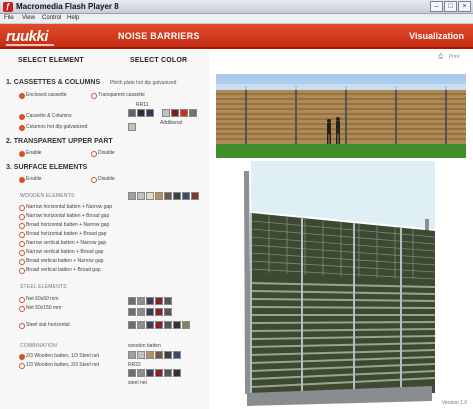  What do you see at coordinates (61, 252) in the screenshot?
I see `wooden-option: Narrow vertical batten + Broad gap` at bounding box center [61, 252].